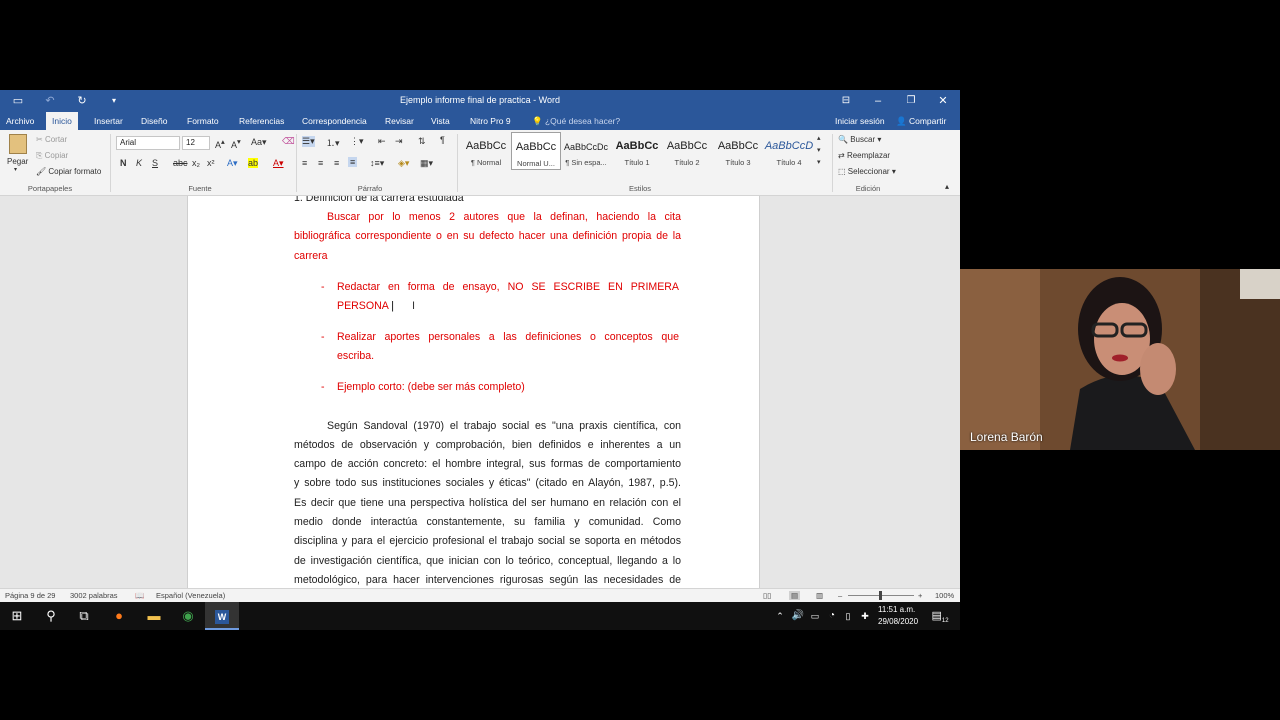 The image size is (1280, 720). I want to click on notifications-icon: ▤12, so click(940, 616).